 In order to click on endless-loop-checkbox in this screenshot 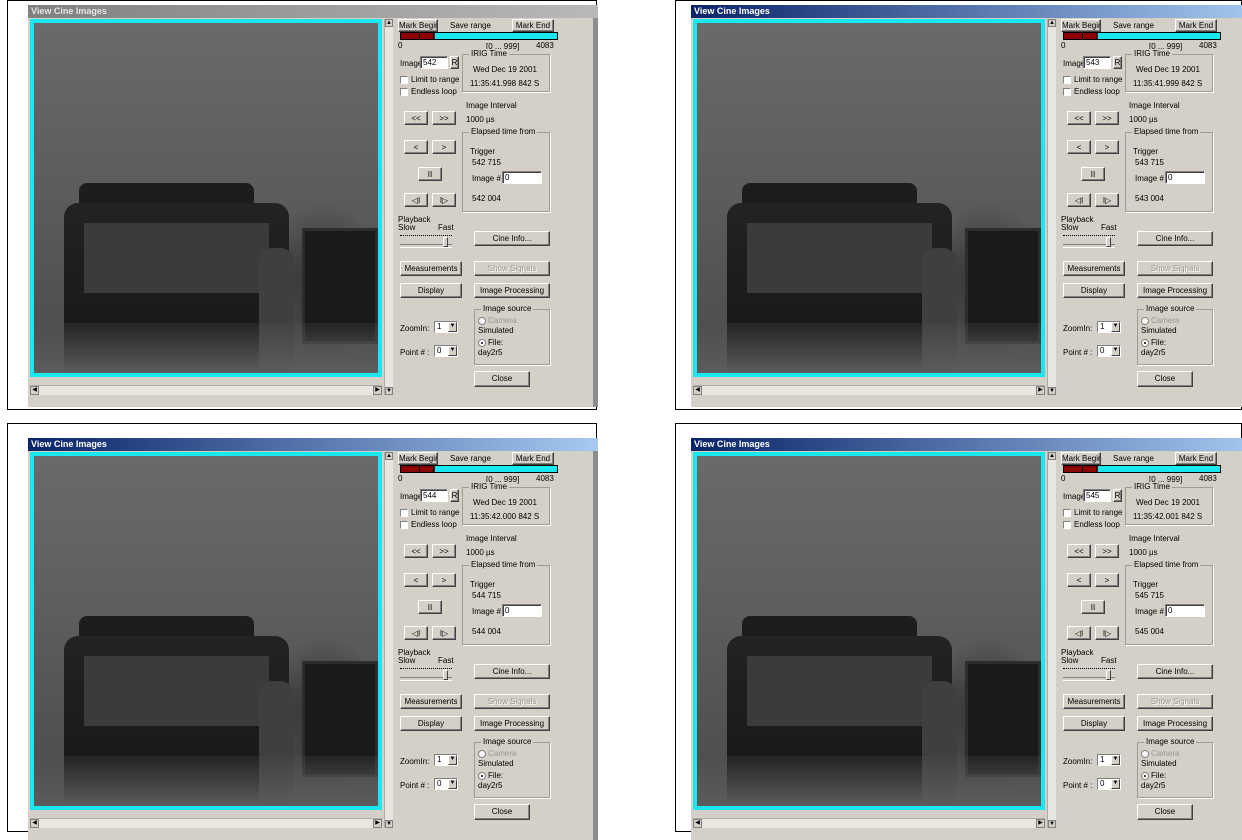, I will do `click(1067, 525)`.